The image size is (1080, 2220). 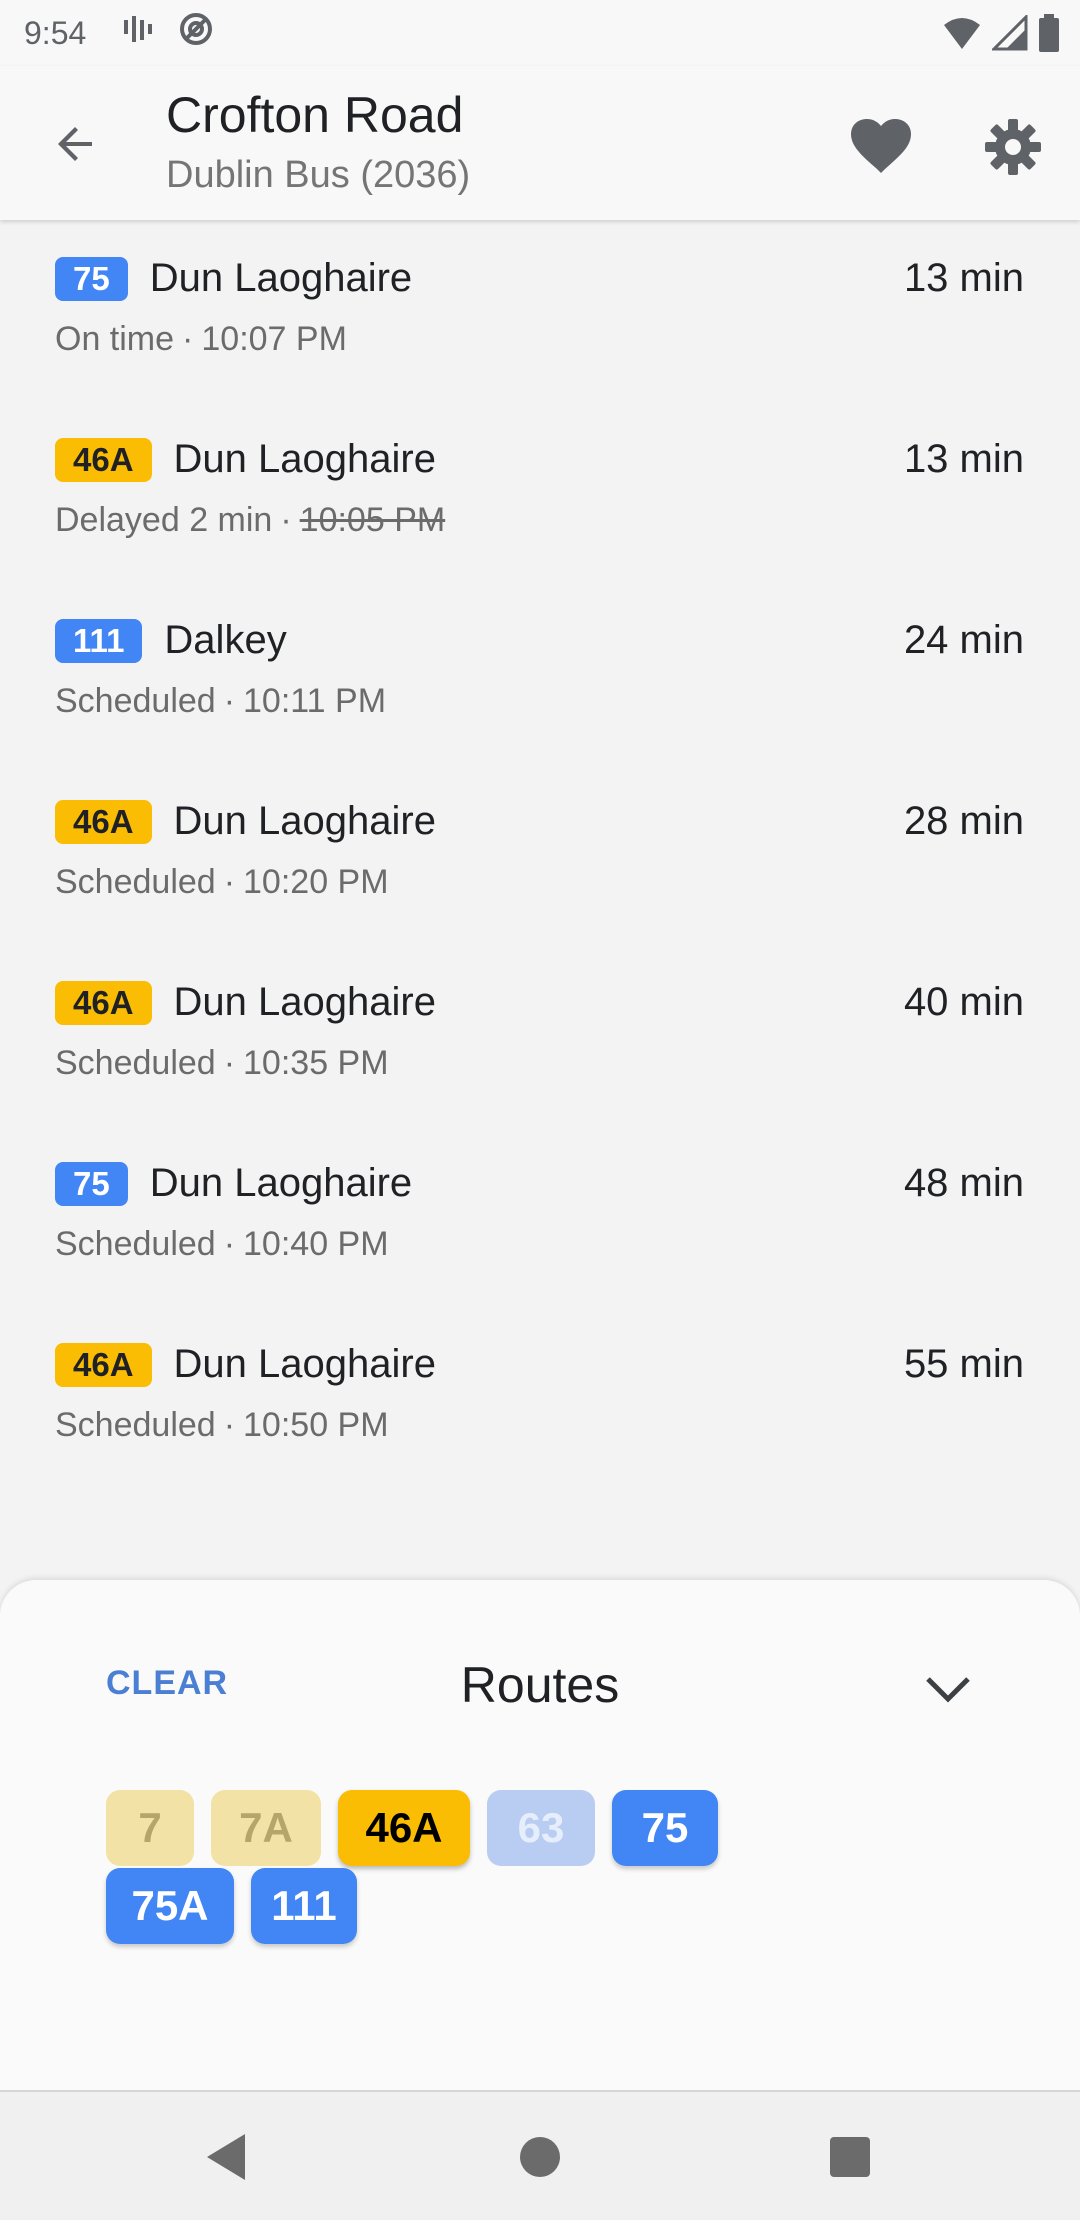 What do you see at coordinates (316, 1244) in the screenshot?
I see `departure-time: 10:40 PM` at bounding box center [316, 1244].